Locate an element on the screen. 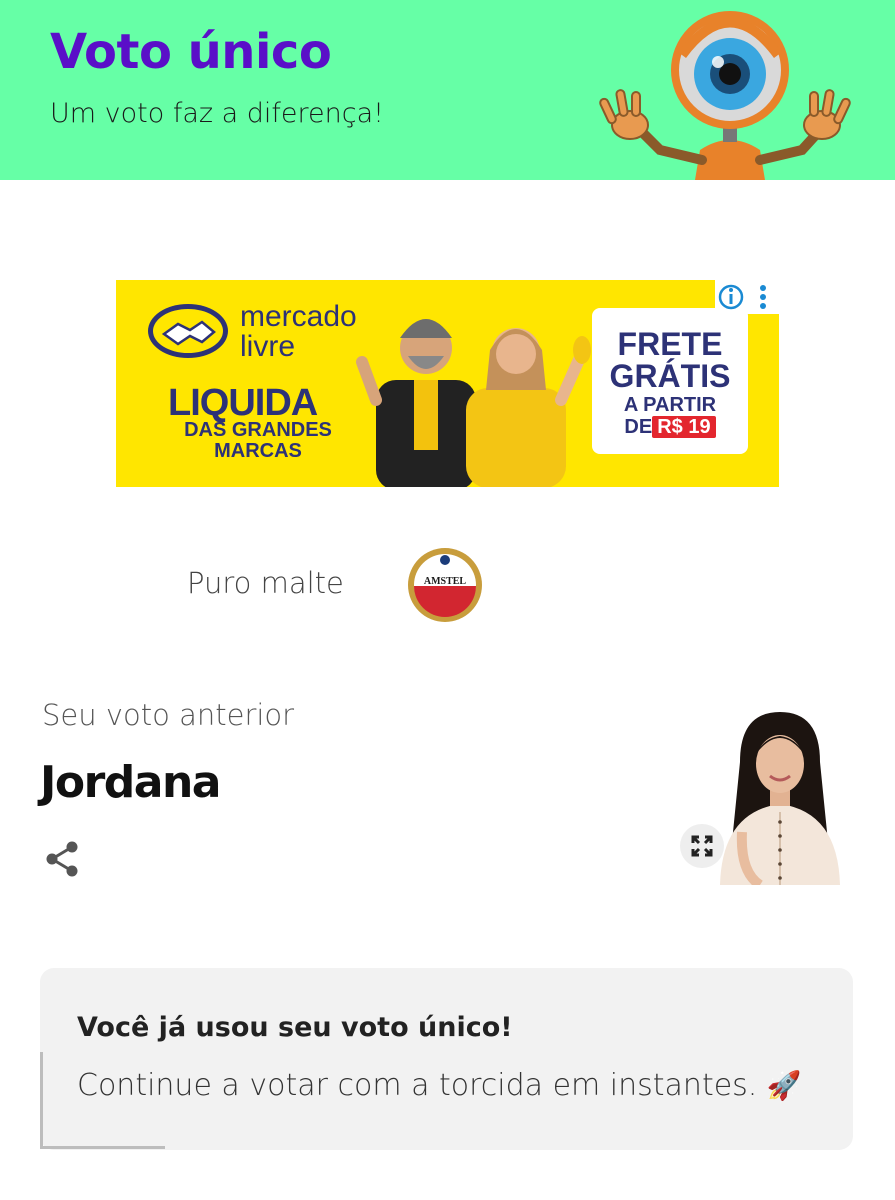 The image size is (895, 1200). amstel-logo-icon: AMSTEL is located at coordinates (445, 585).